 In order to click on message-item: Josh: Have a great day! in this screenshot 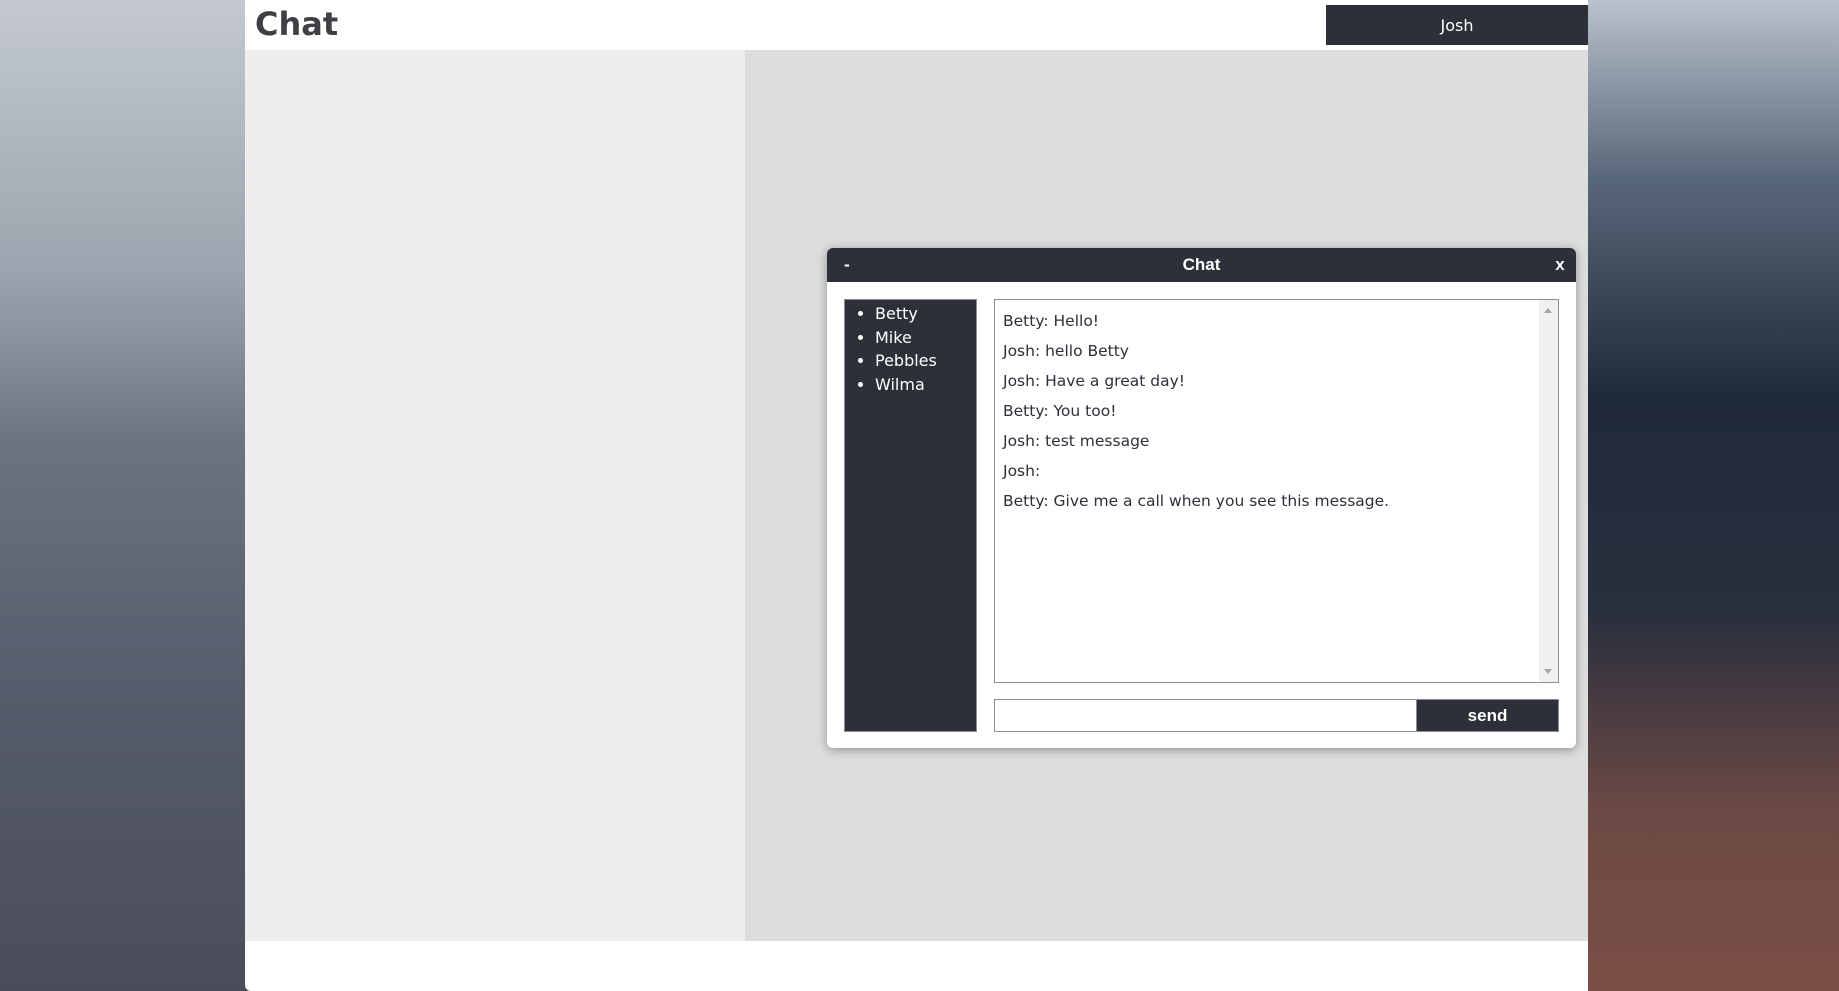, I will do `click(1094, 381)`.